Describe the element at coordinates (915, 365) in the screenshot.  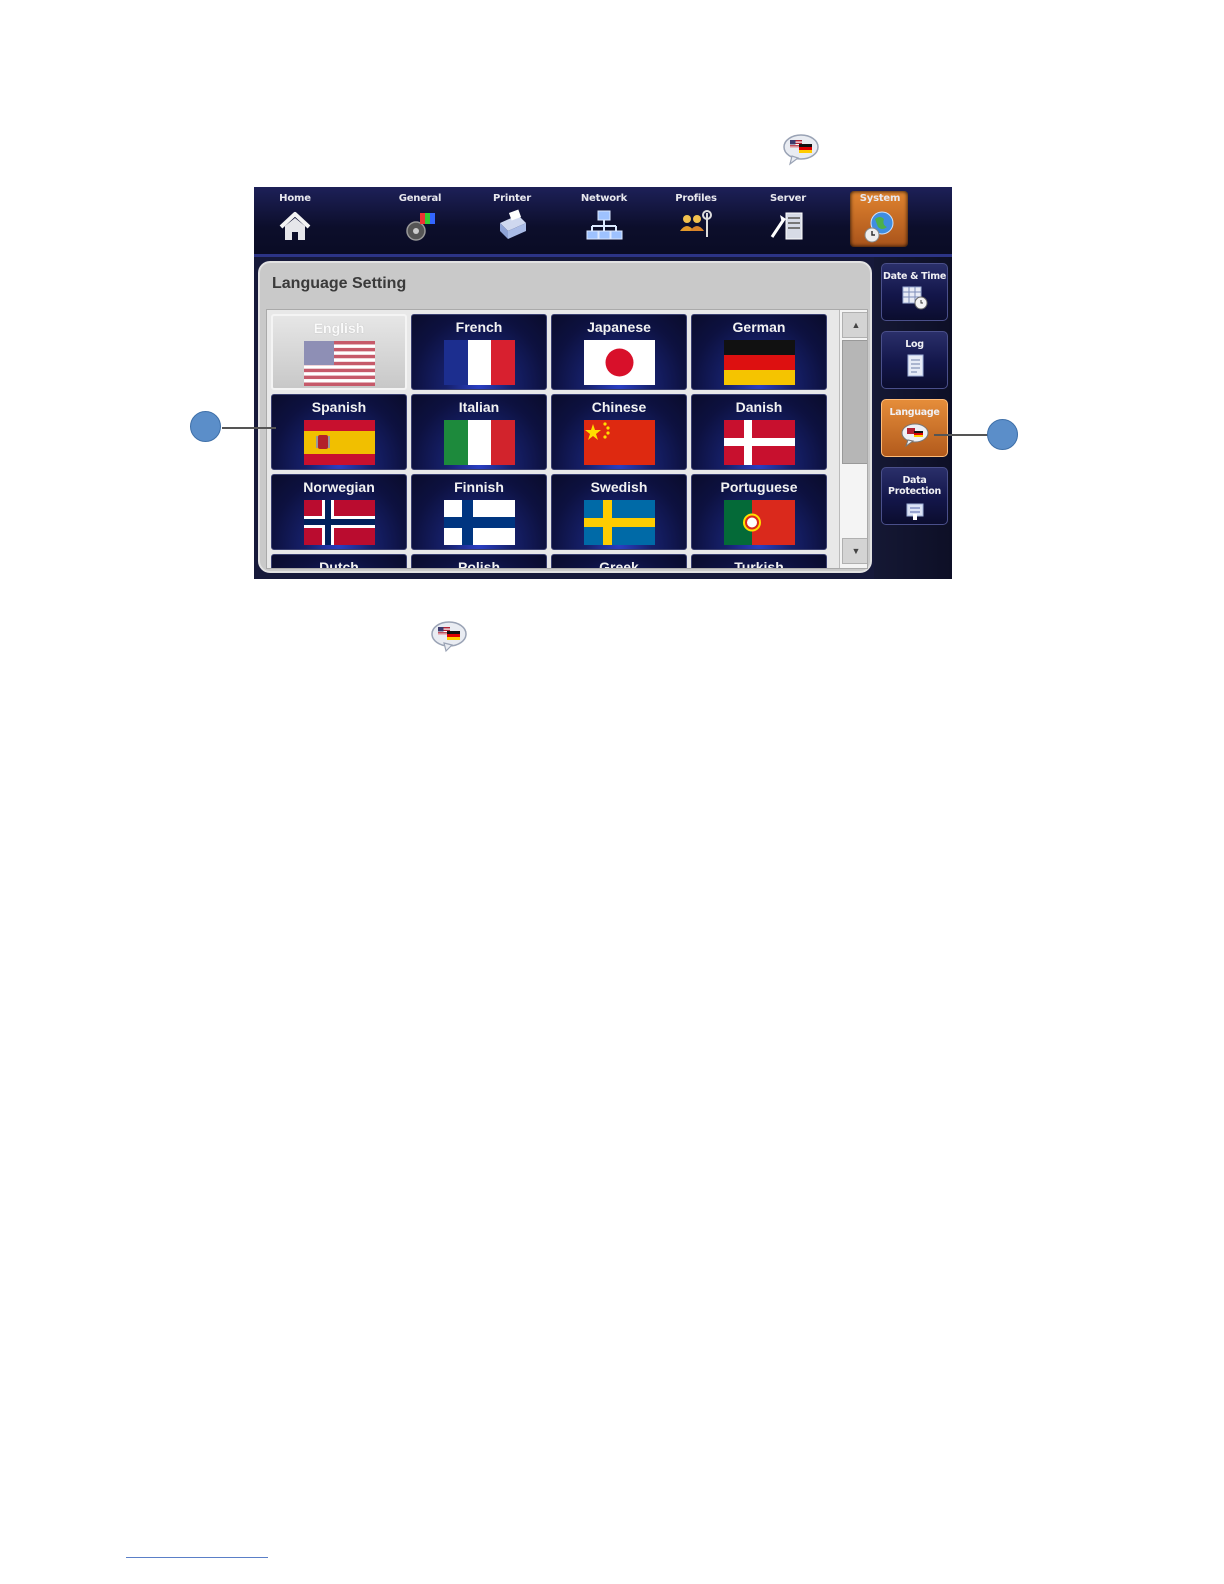
I see `log-document-icon` at that location.